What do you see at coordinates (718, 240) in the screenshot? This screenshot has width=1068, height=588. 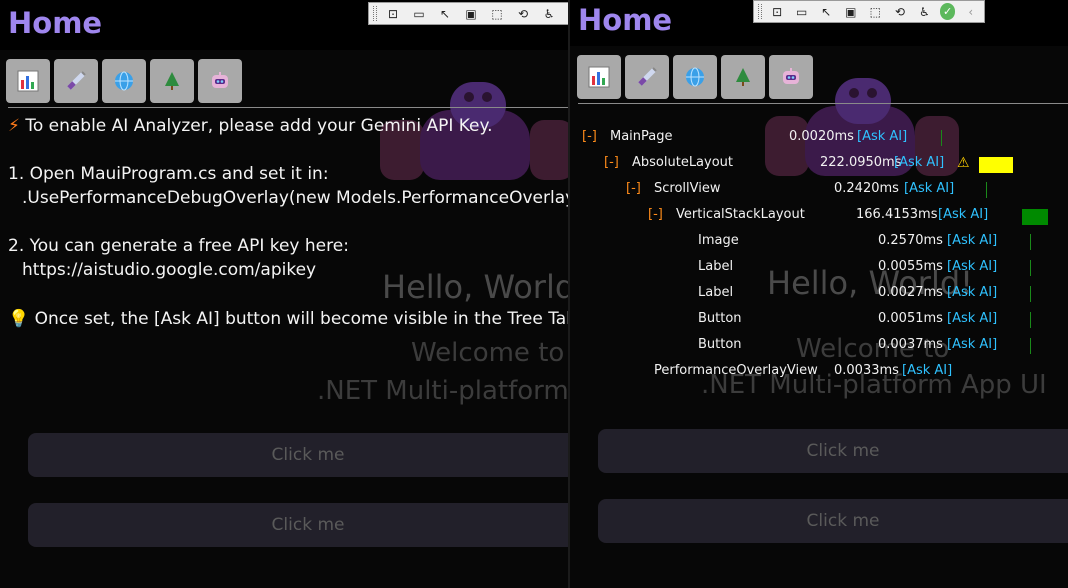 I see `tree-node-name: Image` at bounding box center [718, 240].